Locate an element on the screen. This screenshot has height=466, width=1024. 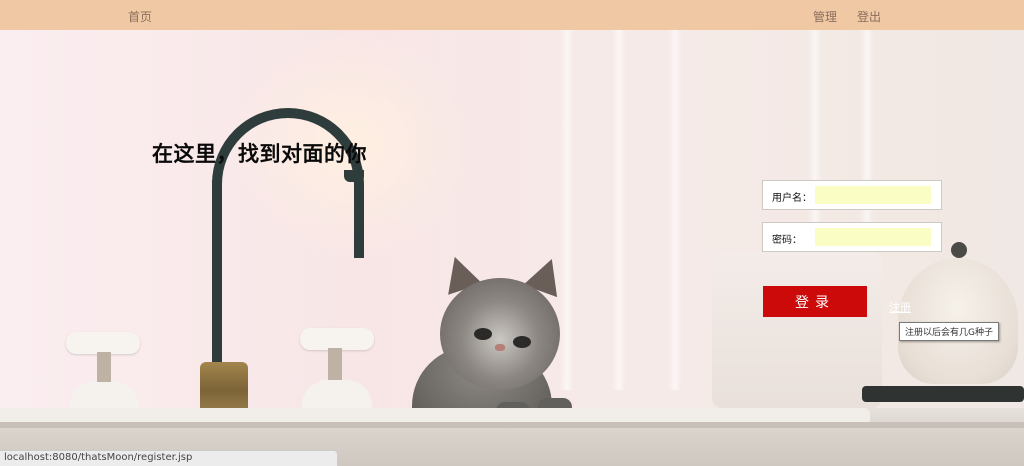
password-field: 密码： is located at coordinates (852, 237).